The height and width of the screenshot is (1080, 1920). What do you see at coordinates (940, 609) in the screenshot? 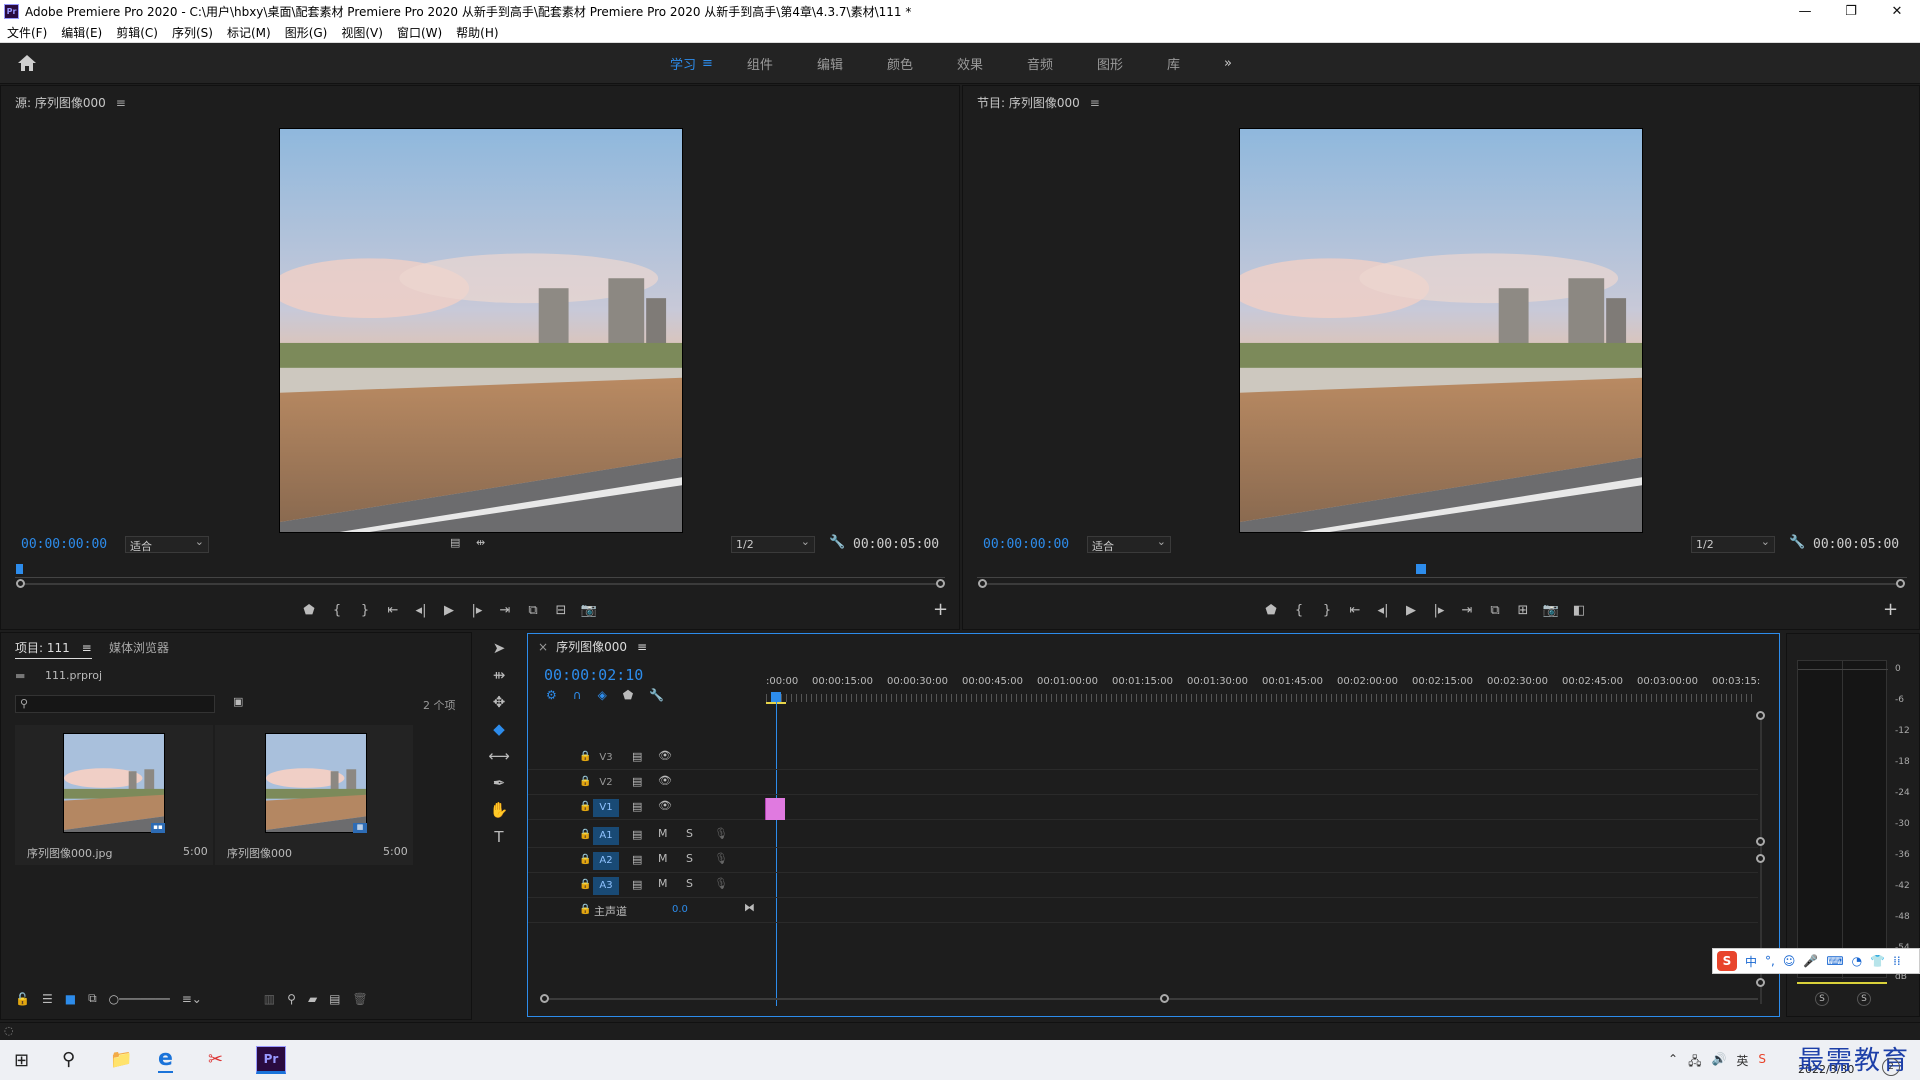
I see `source-button-editor-icon: +` at bounding box center [940, 609].